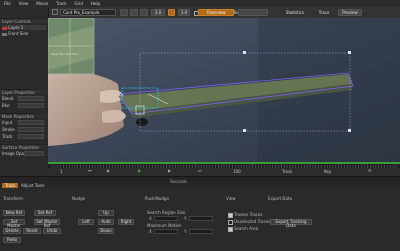 Image resolution: width=400 pixels, height=251 pixels. I want to click on nudge-down-button: Down, so click(106, 231).